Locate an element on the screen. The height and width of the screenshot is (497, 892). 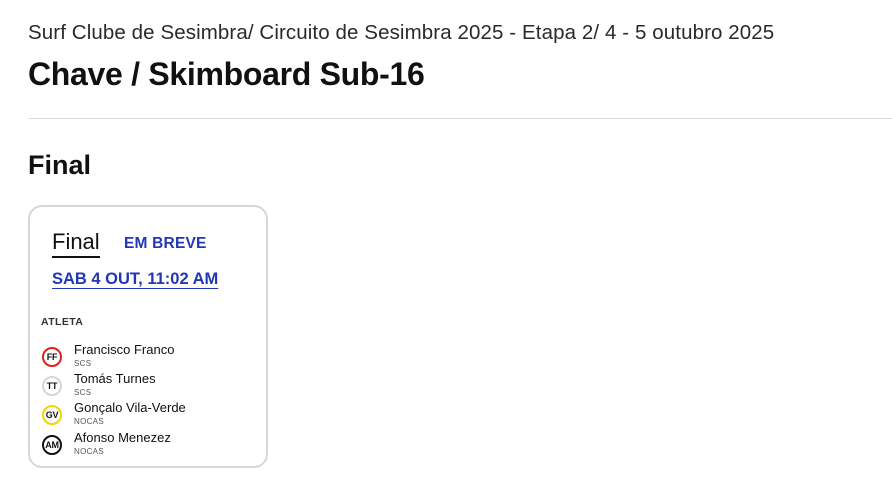
avatar: FF is located at coordinates (52, 357).